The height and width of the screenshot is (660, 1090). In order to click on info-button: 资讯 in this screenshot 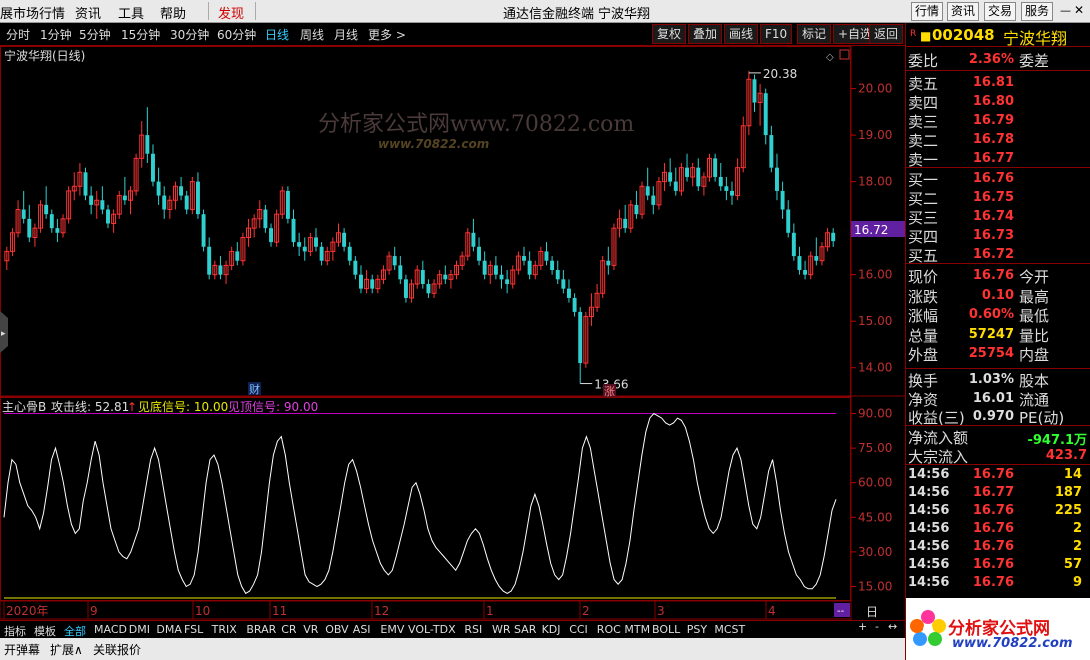, I will do `click(963, 11)`.